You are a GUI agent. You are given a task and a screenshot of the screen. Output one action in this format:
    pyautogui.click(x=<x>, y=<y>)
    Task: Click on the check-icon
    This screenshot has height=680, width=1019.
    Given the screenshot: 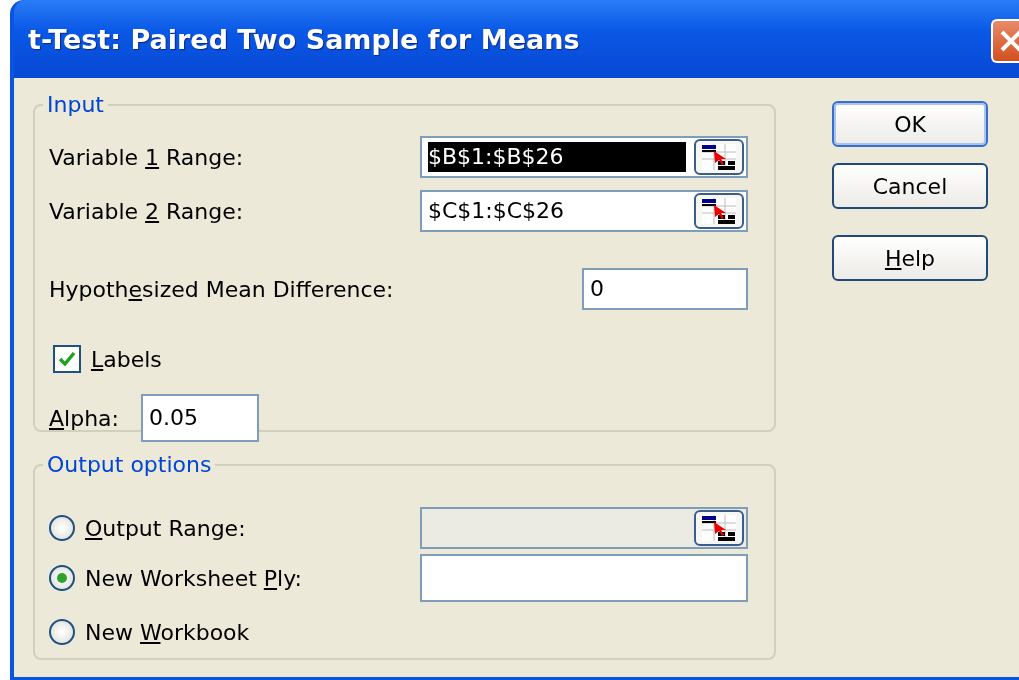 What is the action you would take?
    pyautogui.click(x=67, y=359)
    